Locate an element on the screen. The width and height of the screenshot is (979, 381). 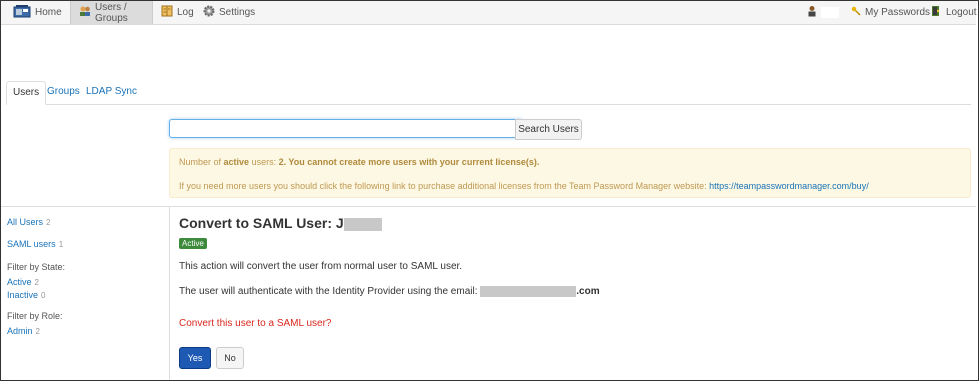
confirm-question: Convert this user to a SAML user? is located at coordinates (255, 323).